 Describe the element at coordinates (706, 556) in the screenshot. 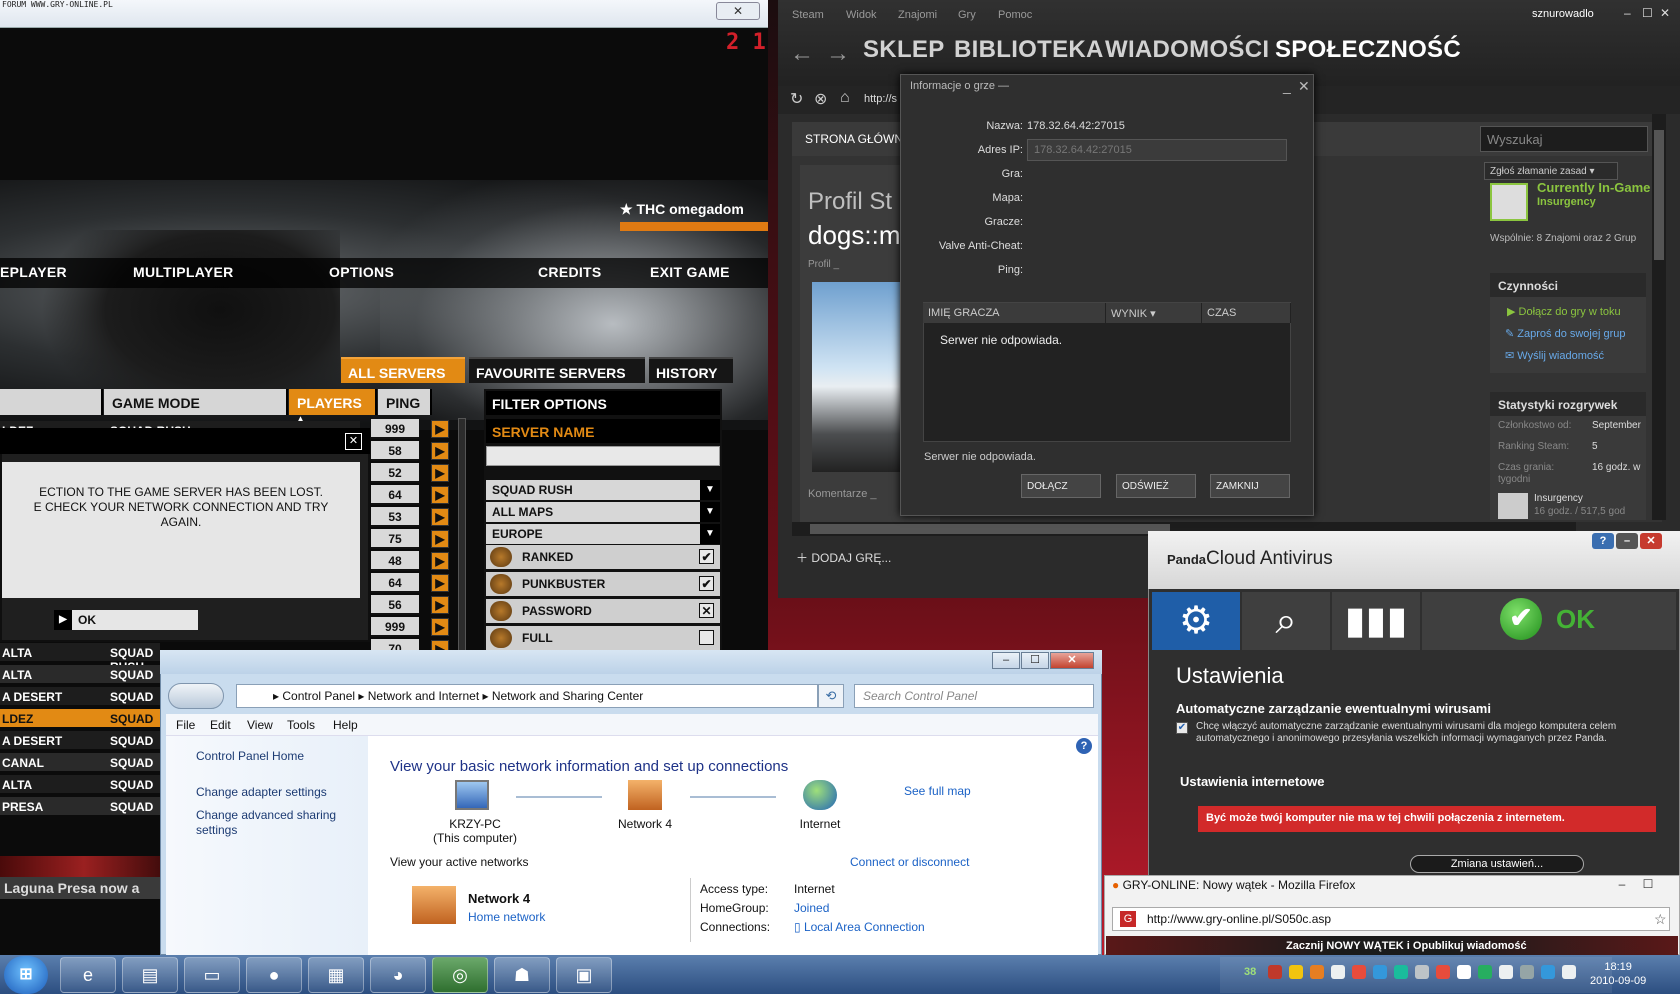

I see `ranked-checkbox: ✔` at that location.